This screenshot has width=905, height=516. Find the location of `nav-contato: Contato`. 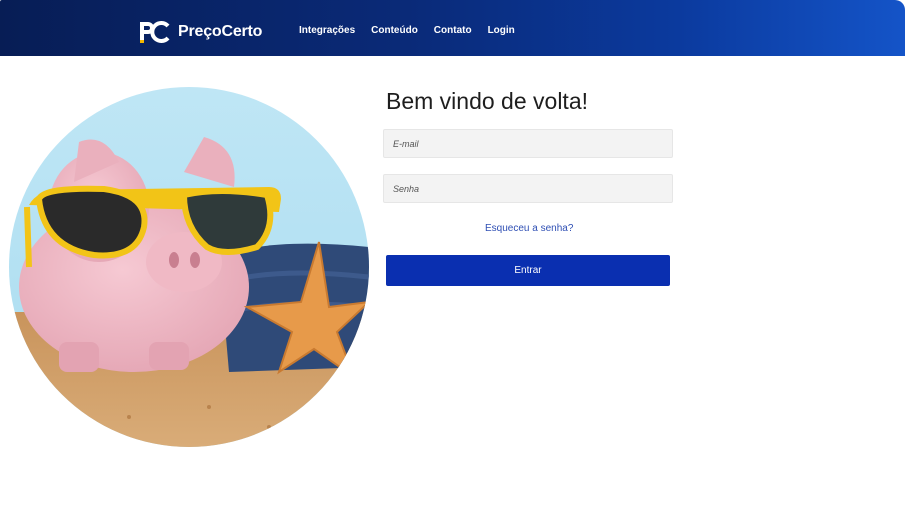

nav-contato: Contato is located at coordinates (453, 30).